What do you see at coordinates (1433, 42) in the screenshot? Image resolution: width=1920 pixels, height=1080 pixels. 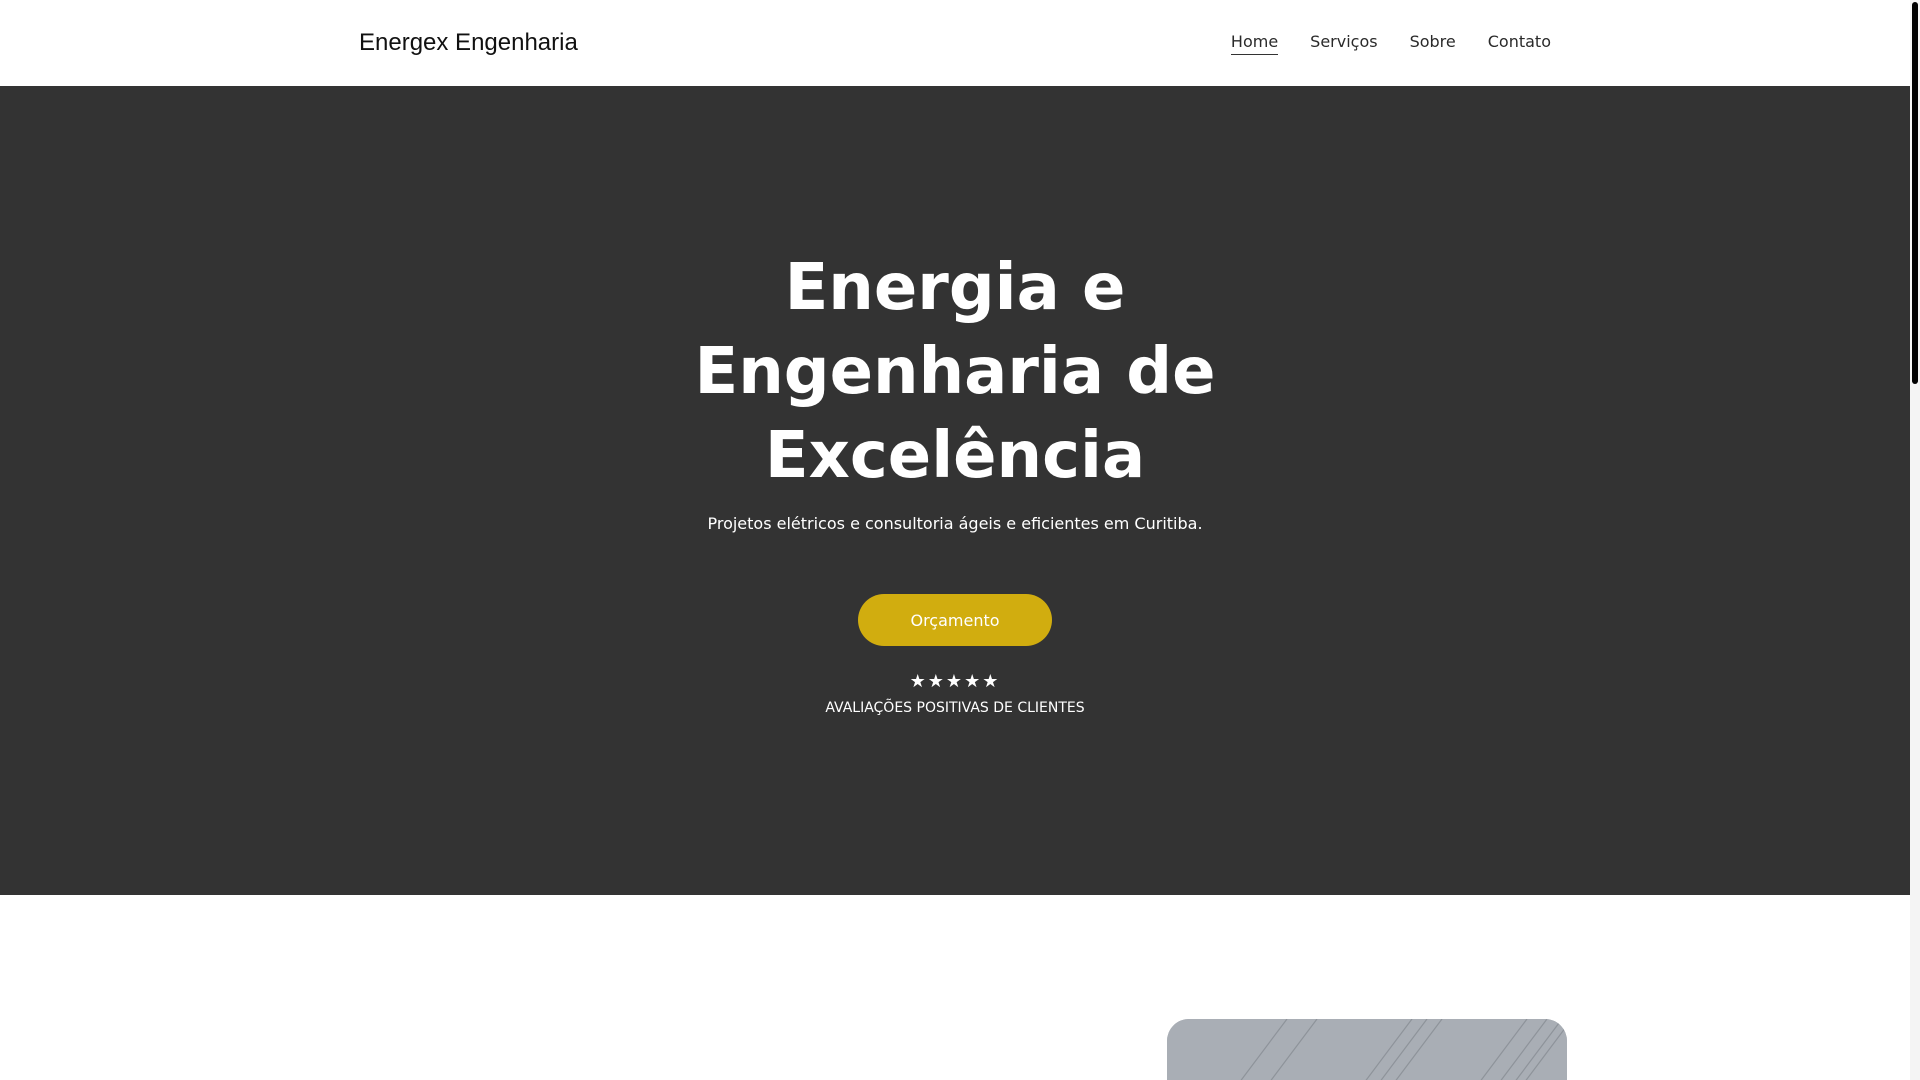 I see `nav-item-sobre: Sobre` at bounding box center [1433, 42].